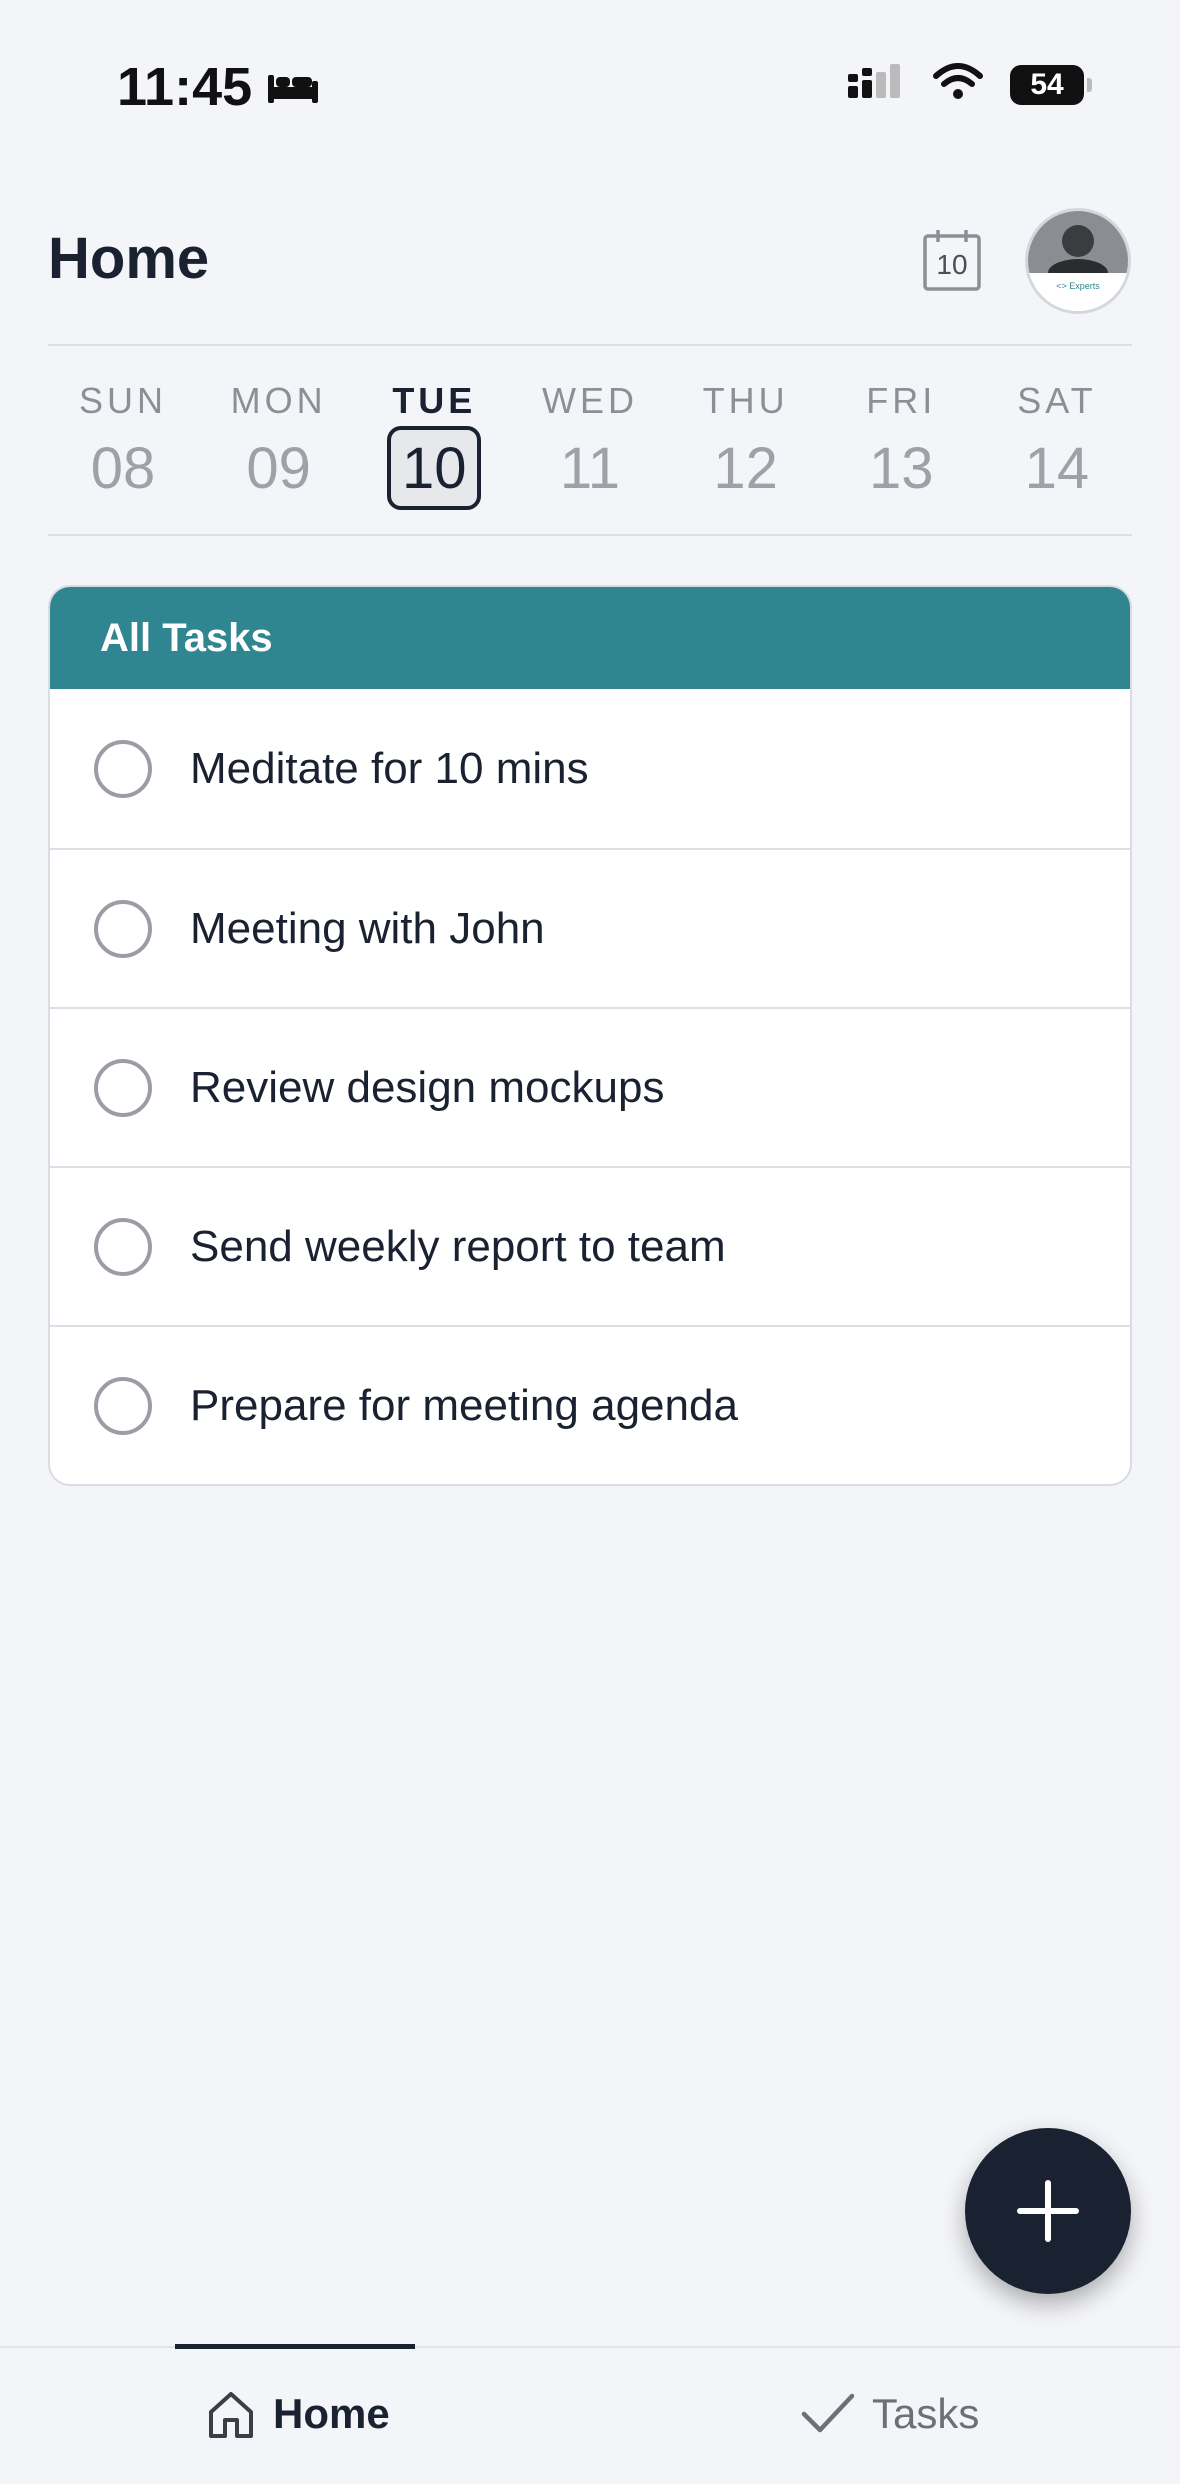 The image size is (1180, 2484). I want to click on day-number: 09, so click(278, 468).